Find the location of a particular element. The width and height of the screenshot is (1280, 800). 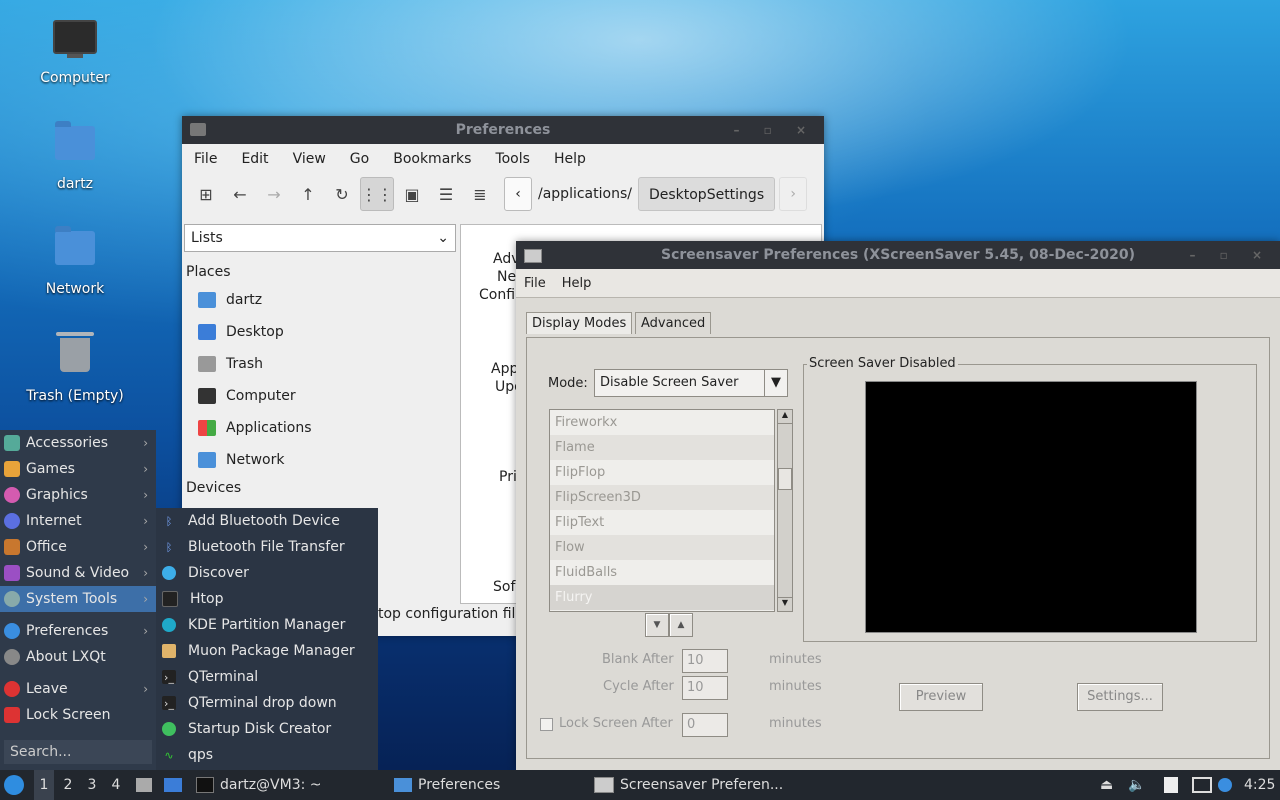

path-segment: /applications/ is located at coordinates (585, 194).